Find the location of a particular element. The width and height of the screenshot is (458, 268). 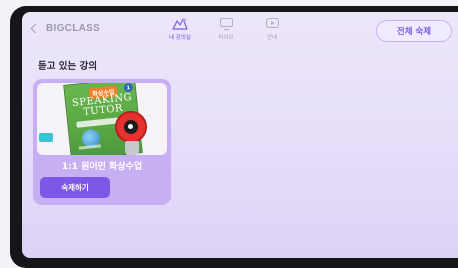

tab-guide: 안내 is located at coordinates (272, 29).